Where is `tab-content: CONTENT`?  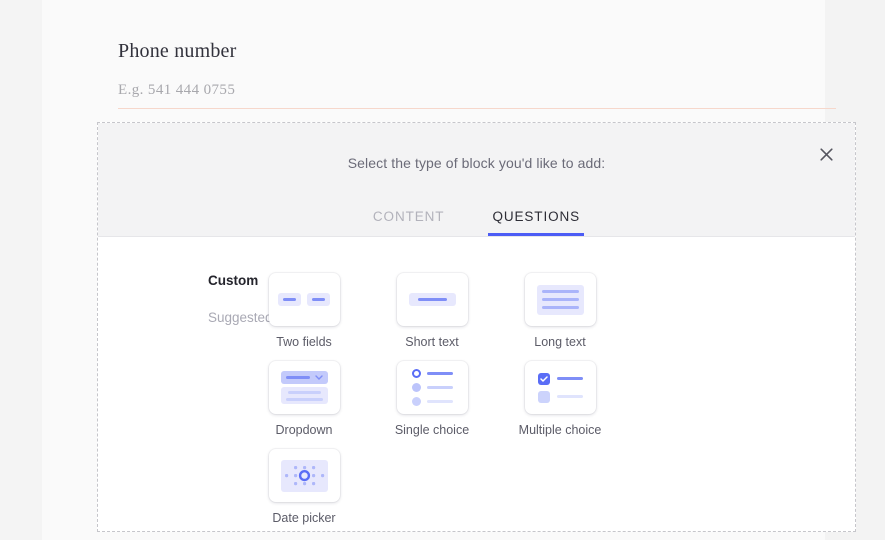
tab-content: CONTENT is located at coordinates (409, 219).